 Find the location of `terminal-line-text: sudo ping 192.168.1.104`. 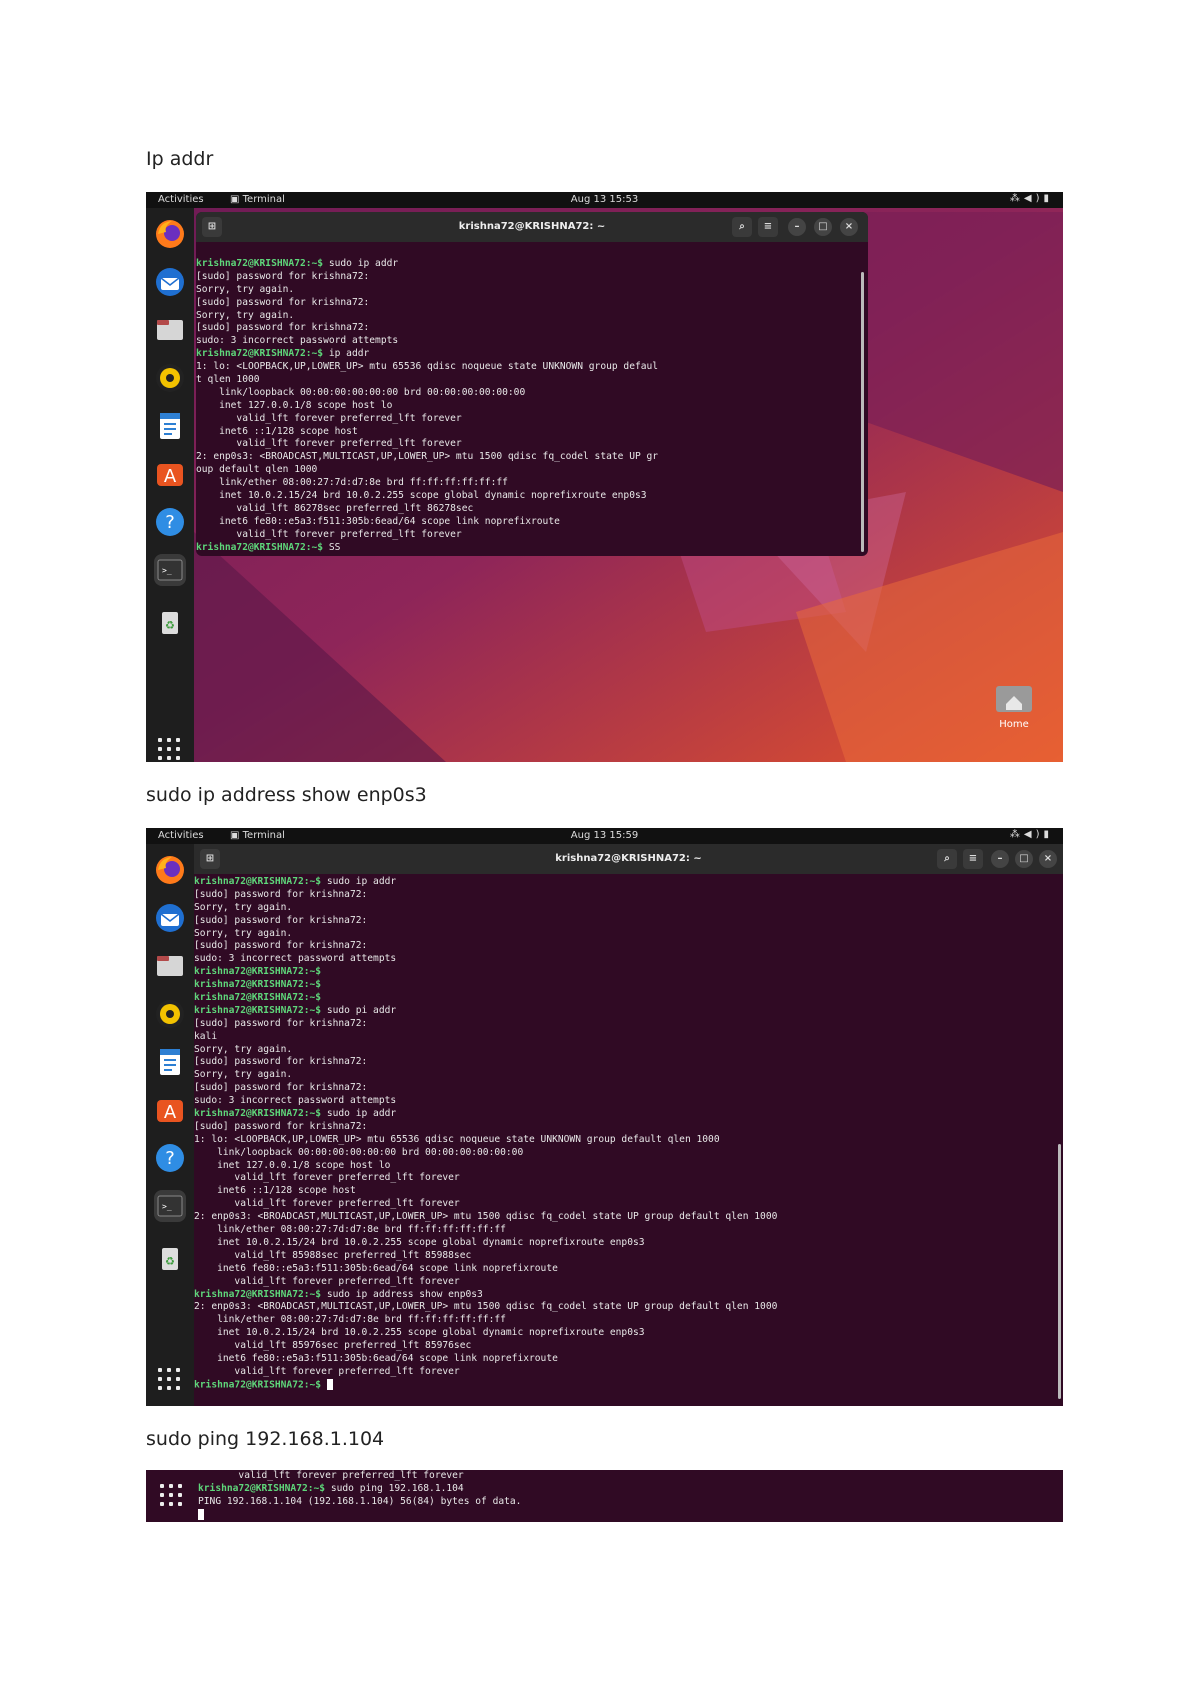

terminal-line-text: sudo ping 192.168.1.104 is located at coordinates (394, 1488).